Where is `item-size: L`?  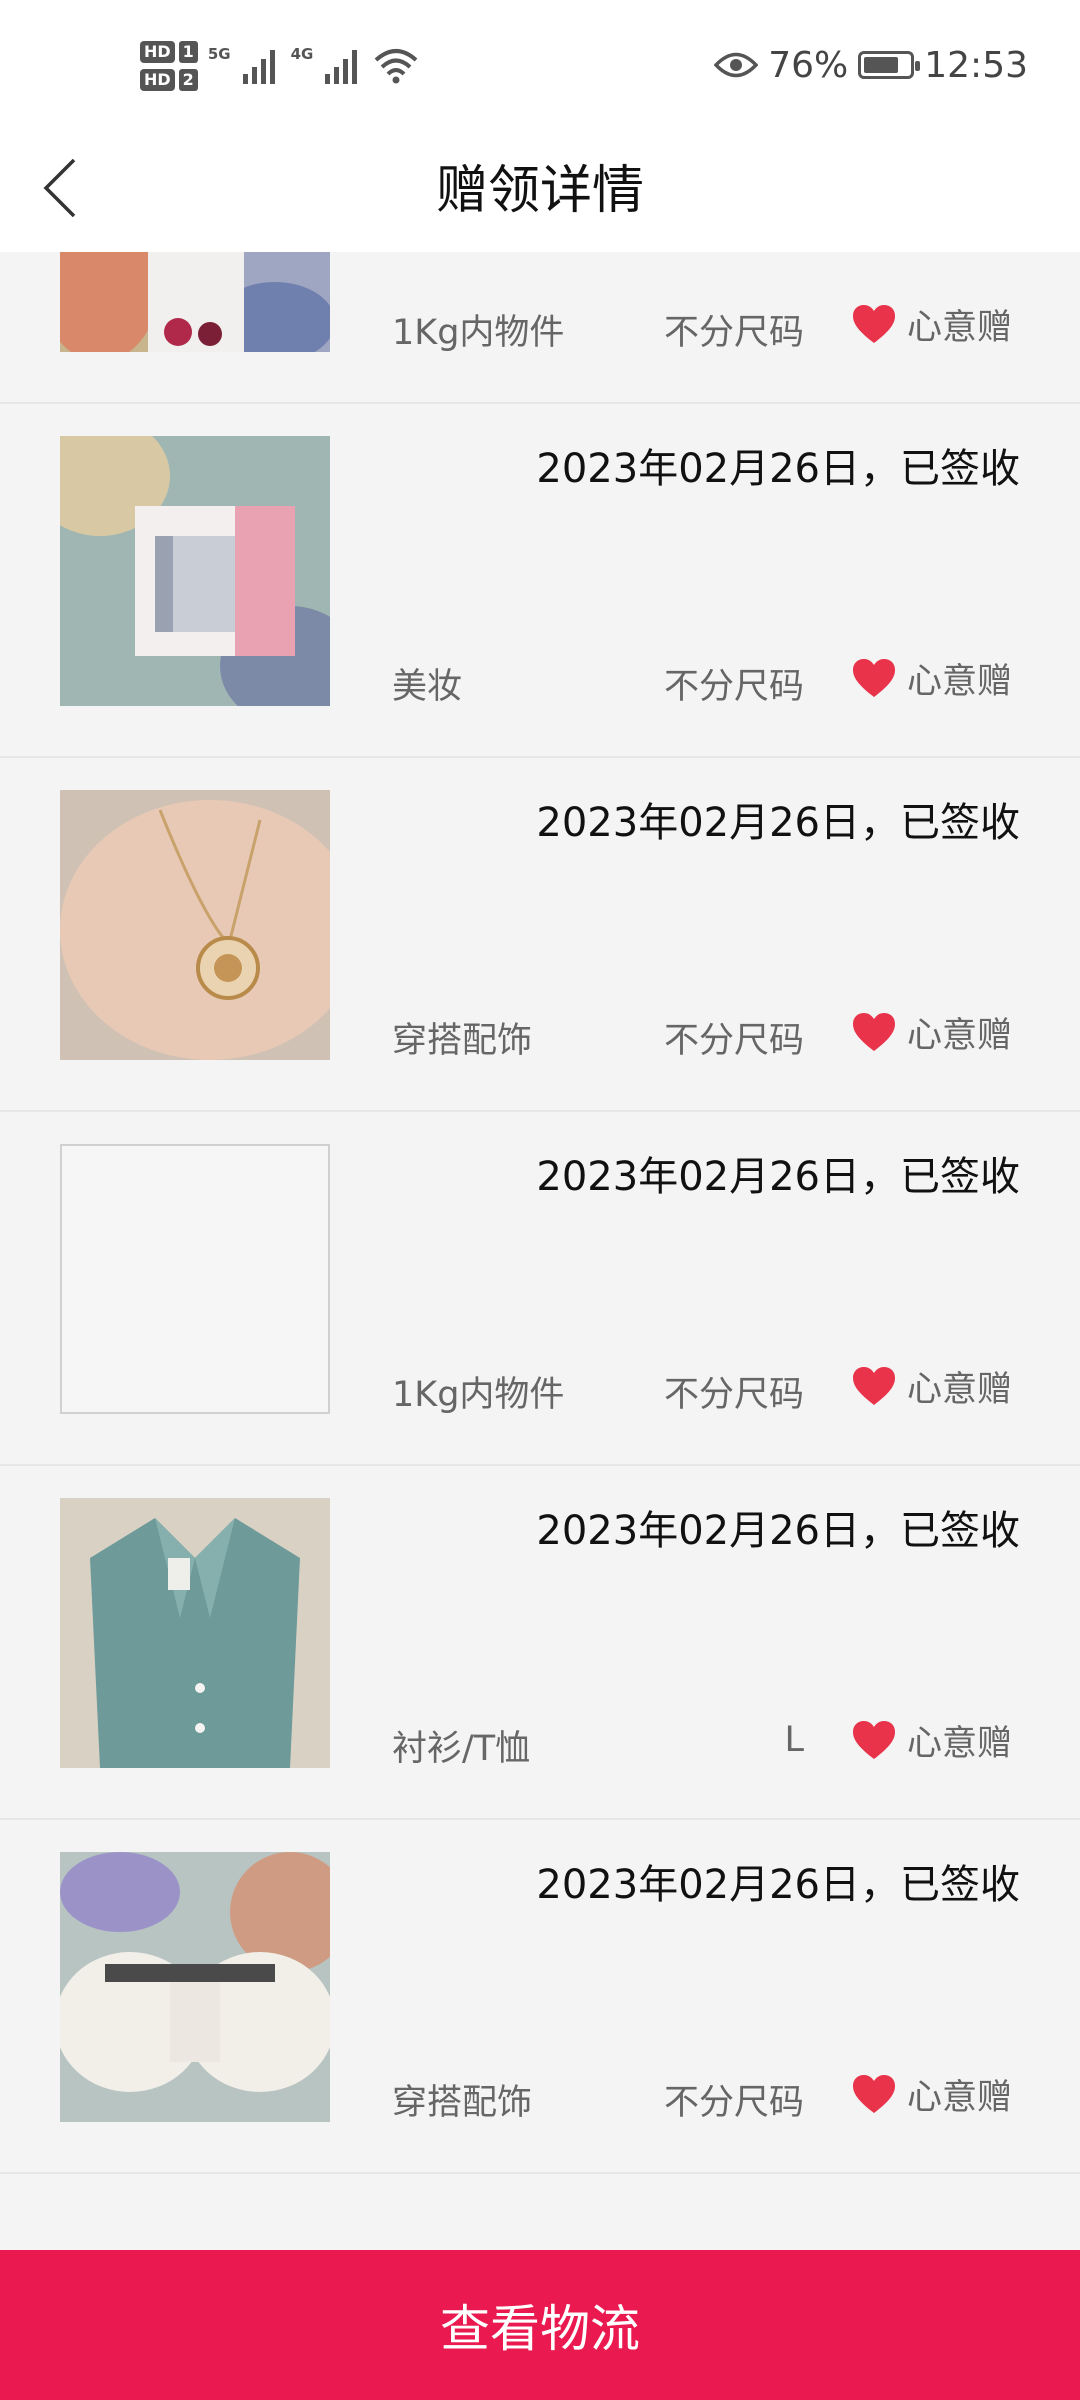 item-size: L is located at coordinates (794, 1740).